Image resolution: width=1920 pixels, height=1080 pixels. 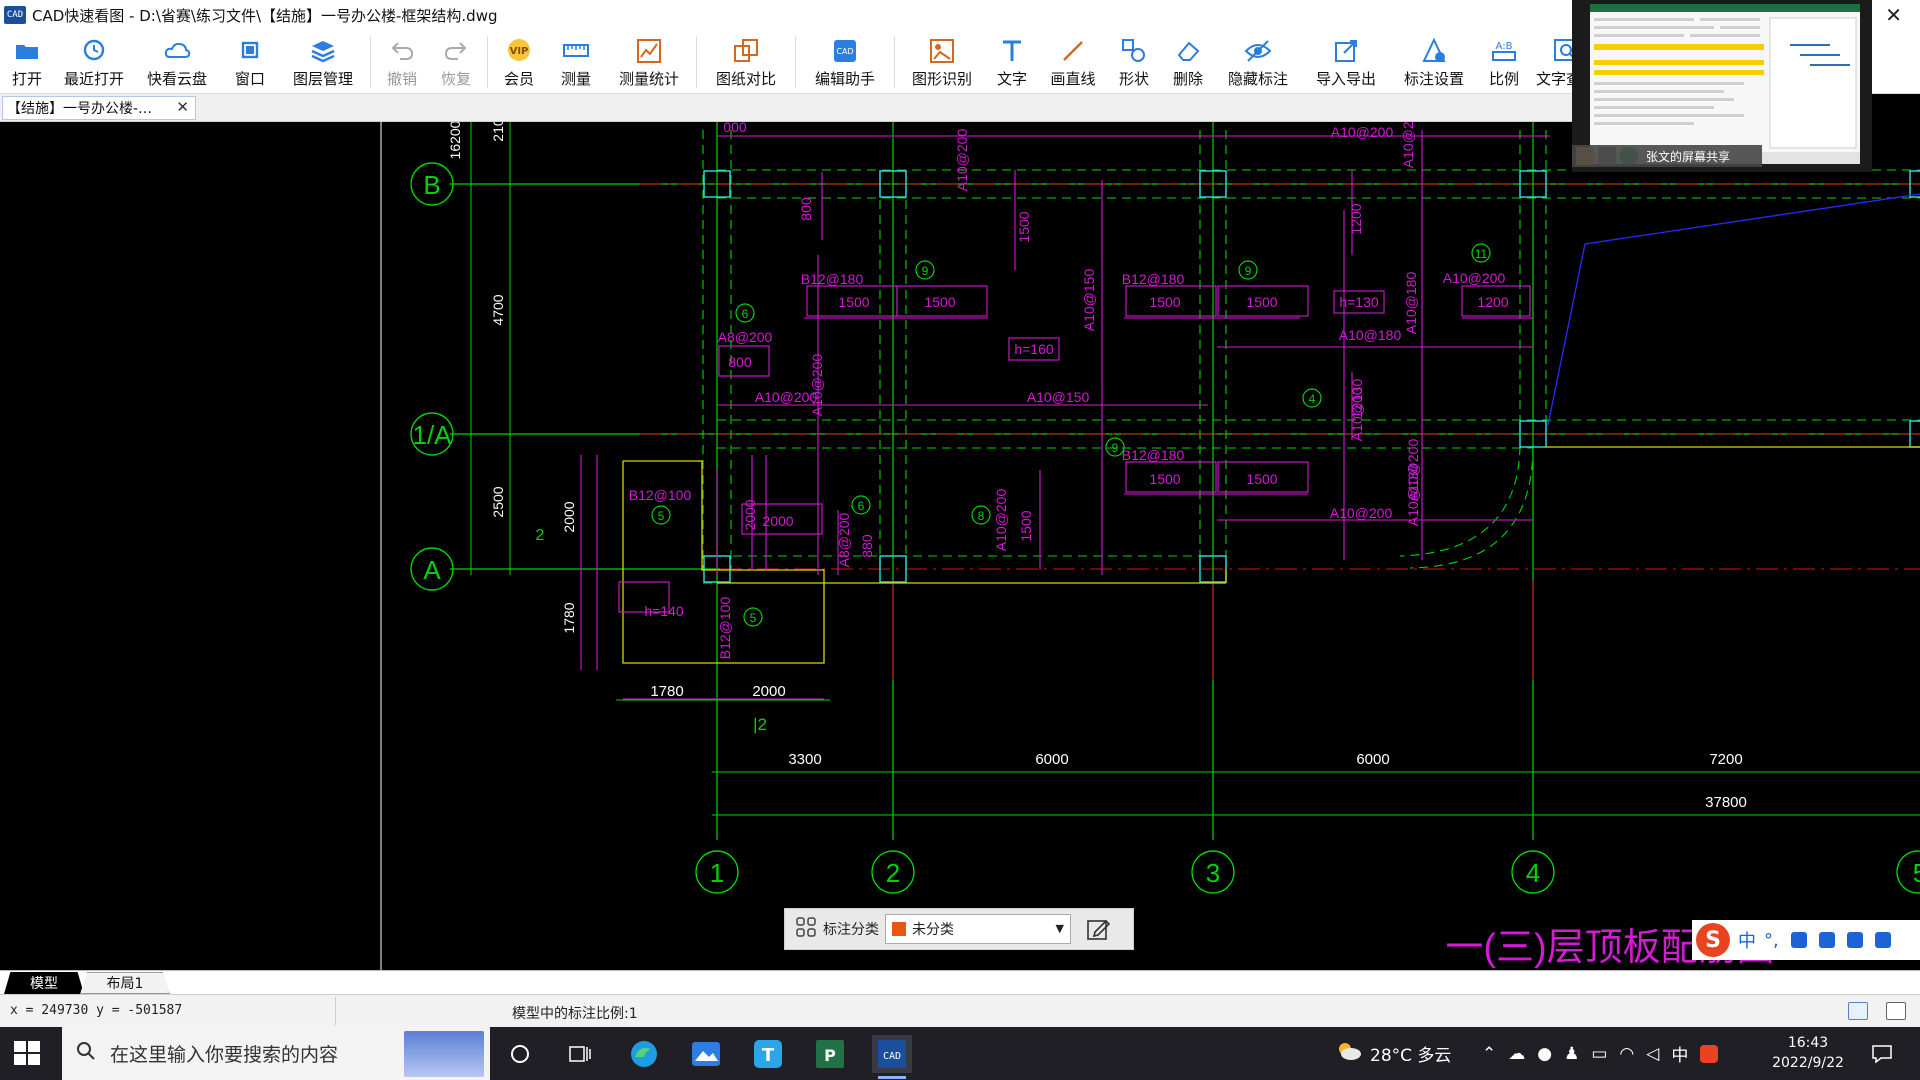 What do you see at coordinates (94, 61) in the screenshot?
I see `toolbar-button-recent-clock: 最近打开` at bounding box center [94, 61].